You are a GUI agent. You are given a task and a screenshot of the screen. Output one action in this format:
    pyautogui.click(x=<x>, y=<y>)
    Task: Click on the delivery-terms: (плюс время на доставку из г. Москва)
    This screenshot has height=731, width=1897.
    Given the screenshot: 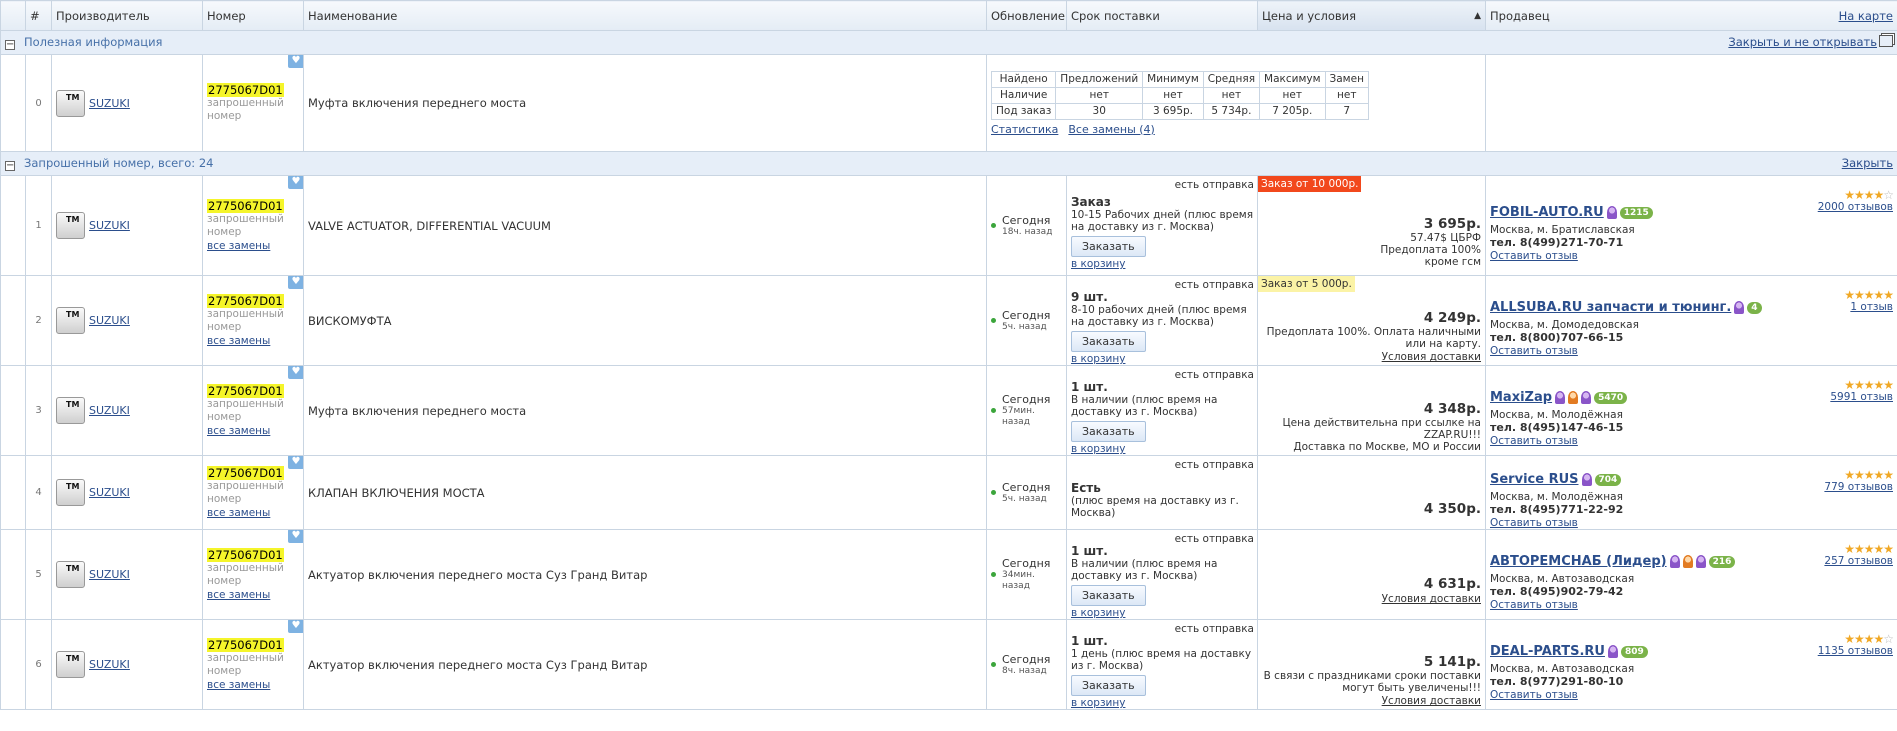 What is the action you would take?
    pyautogui.click(x=1155, y=506)
    